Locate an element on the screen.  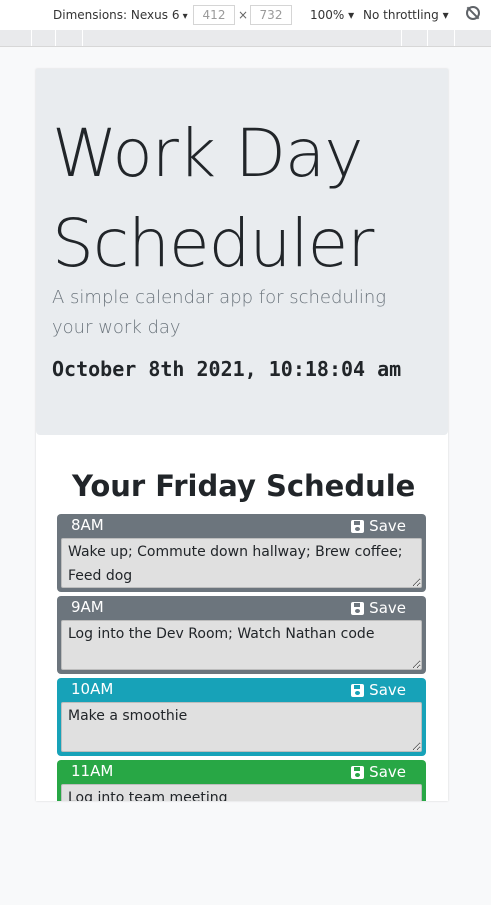
throttling-select: No throttling ▾ is located at coordinates (406, 15).